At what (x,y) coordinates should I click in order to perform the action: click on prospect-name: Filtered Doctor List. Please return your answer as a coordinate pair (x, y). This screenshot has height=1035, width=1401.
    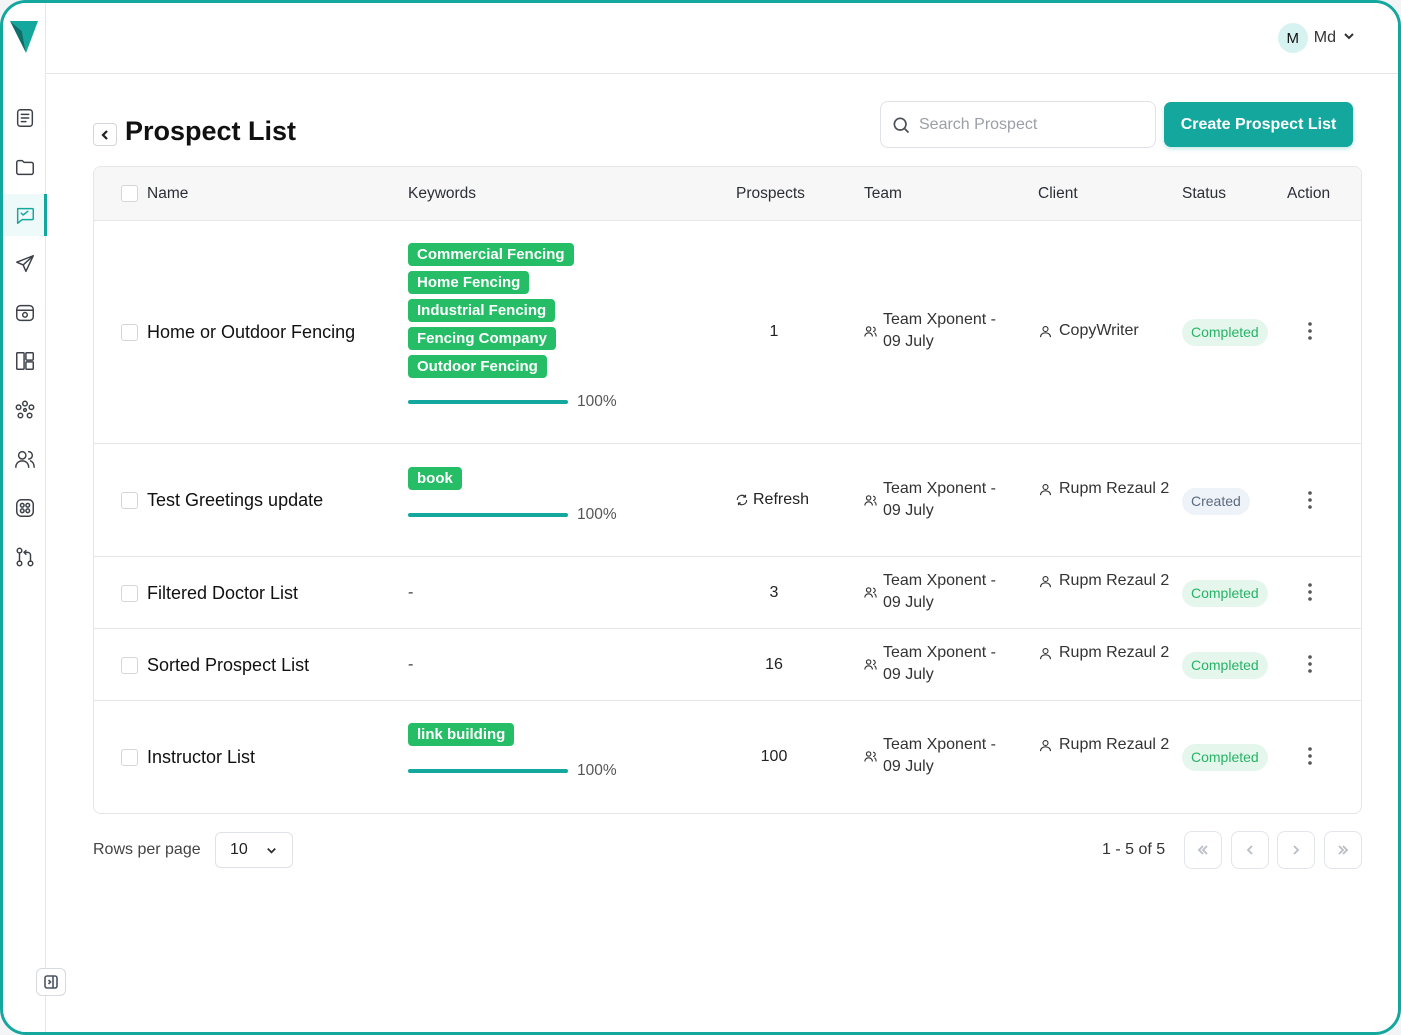
    Looking at the image, I should click on (222, 593).